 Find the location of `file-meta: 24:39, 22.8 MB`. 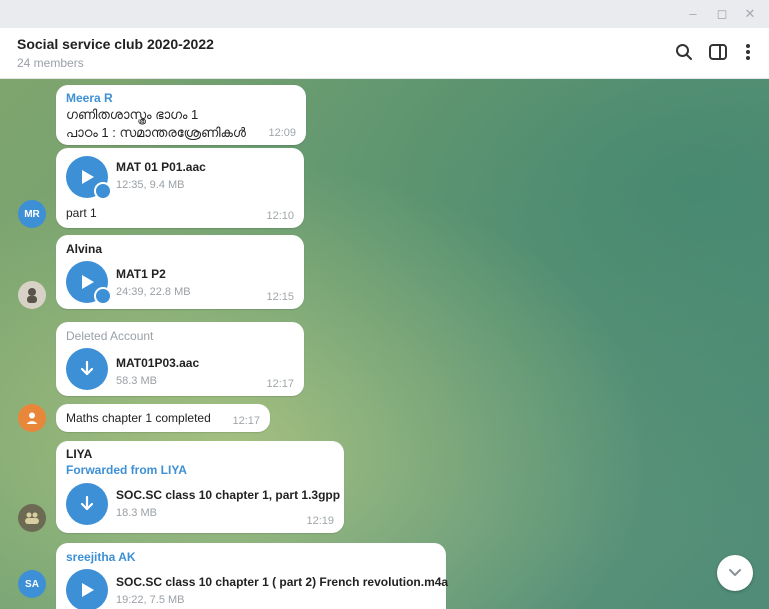

file-meta: 24:39, 22.8 MB is located at coordinates (153, 292).